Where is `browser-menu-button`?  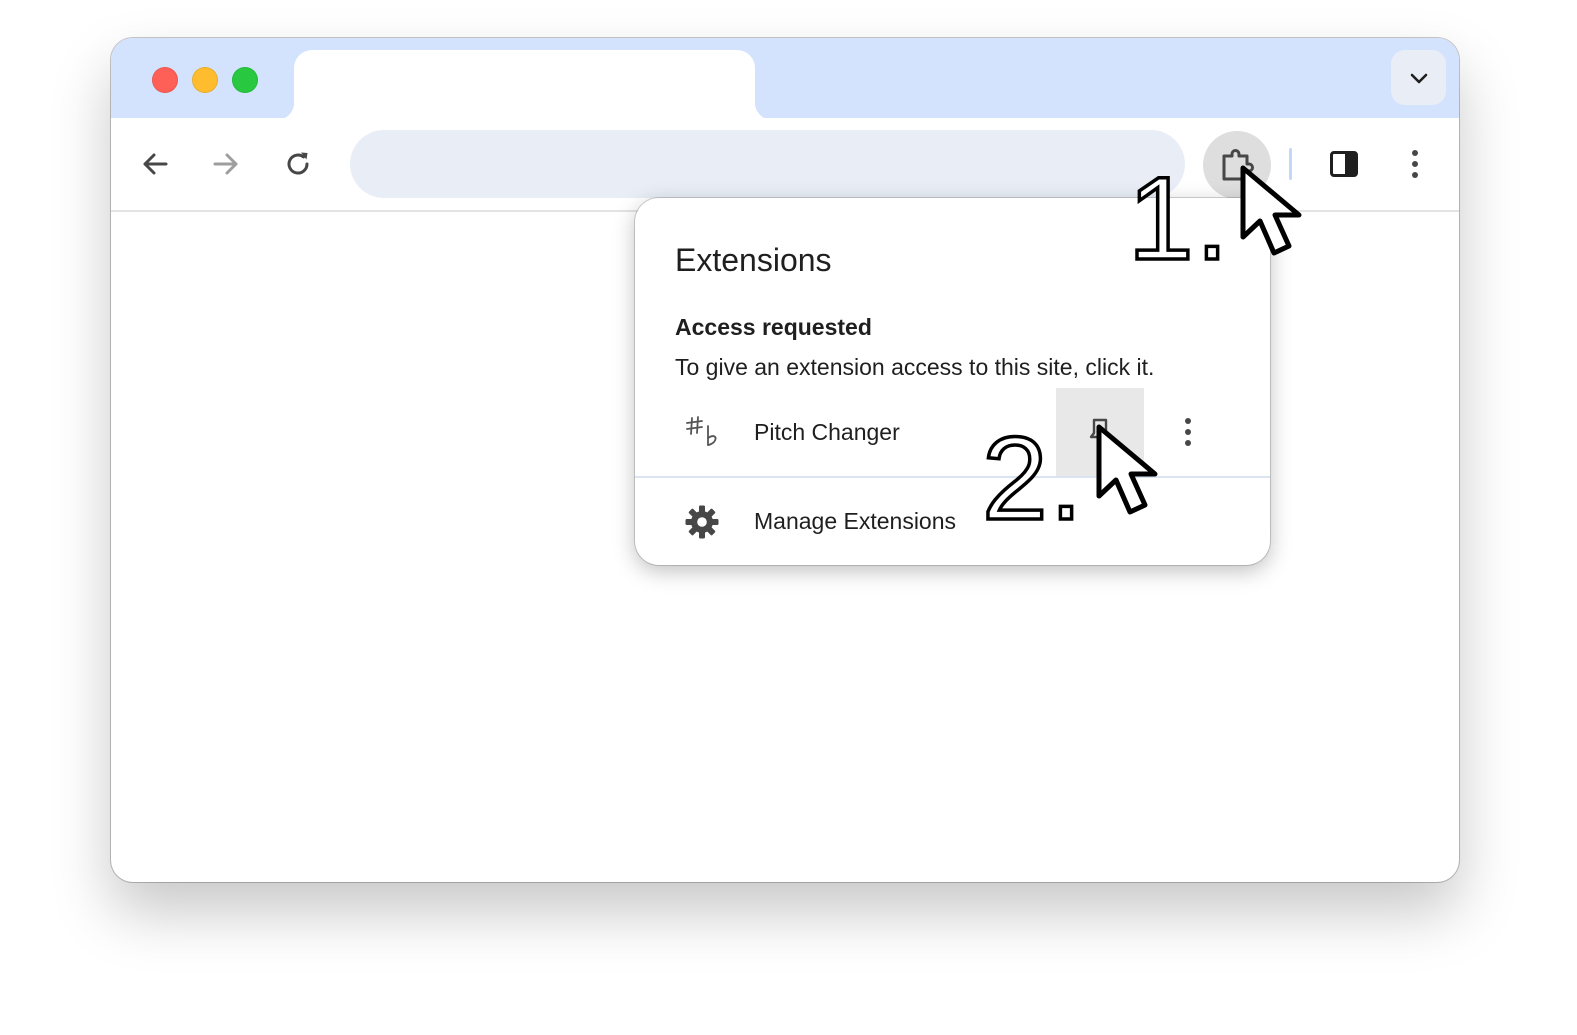
browser-menu-button is located at coordinates (1415, 164).